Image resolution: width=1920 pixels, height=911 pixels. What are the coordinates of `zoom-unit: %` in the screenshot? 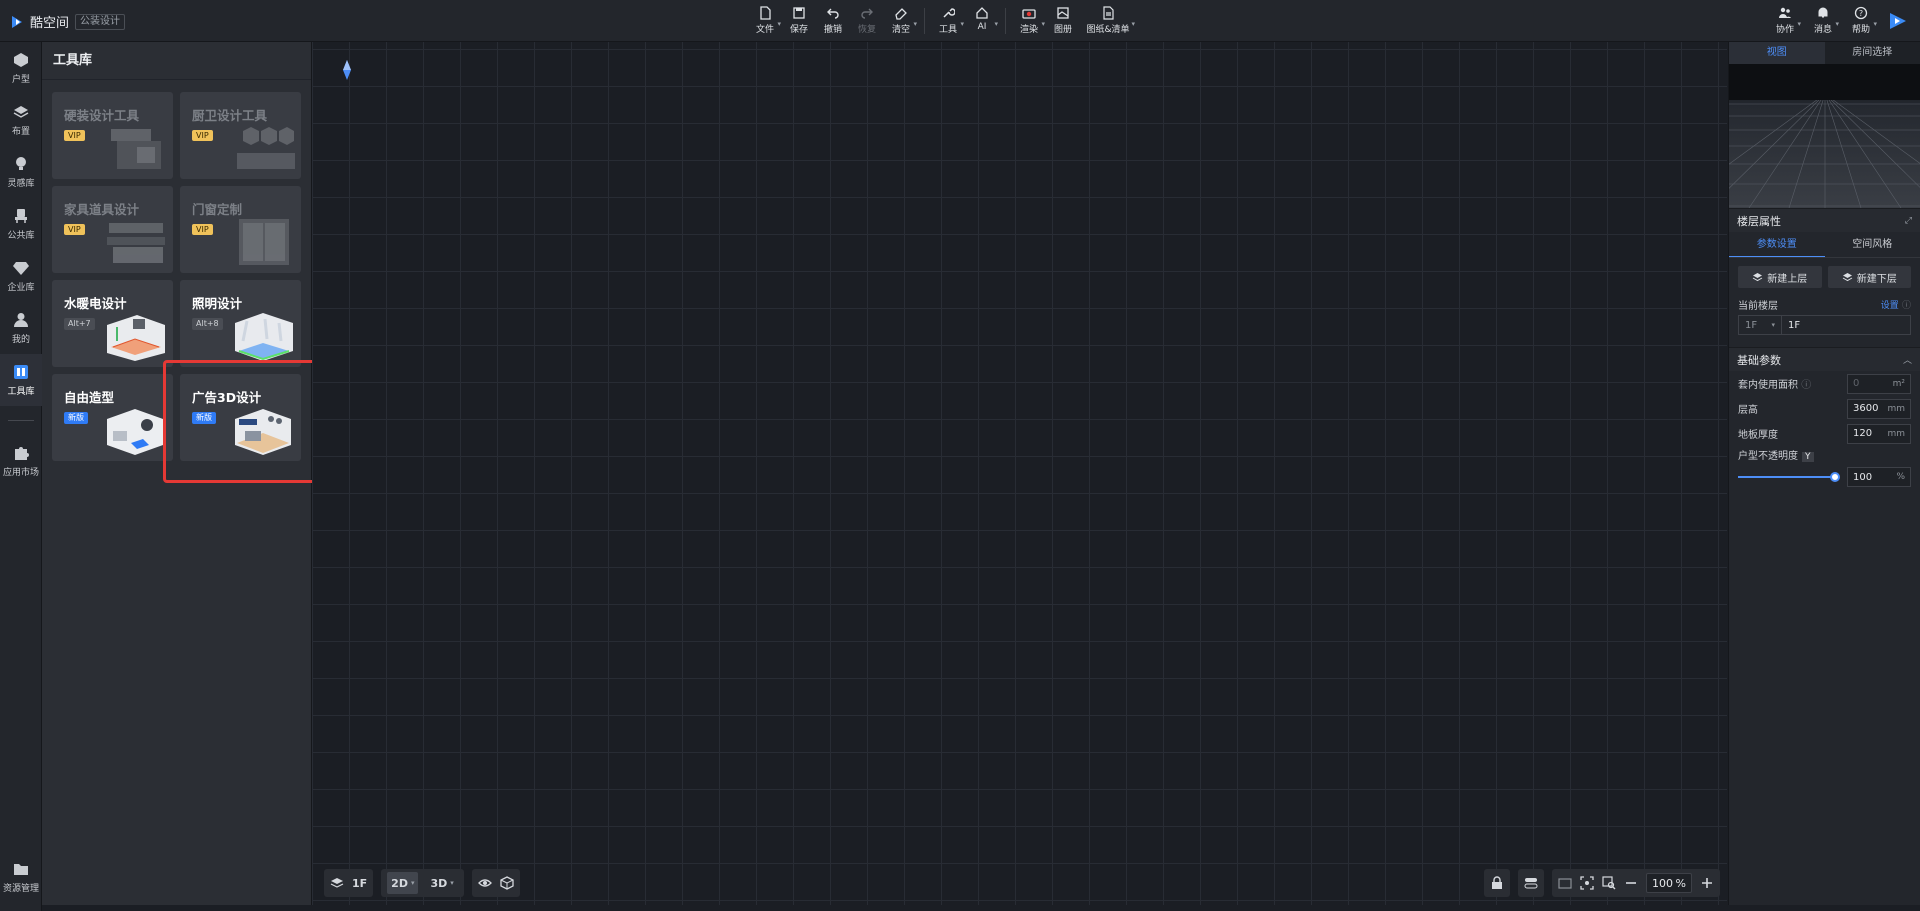 It's located at (1680, 883).